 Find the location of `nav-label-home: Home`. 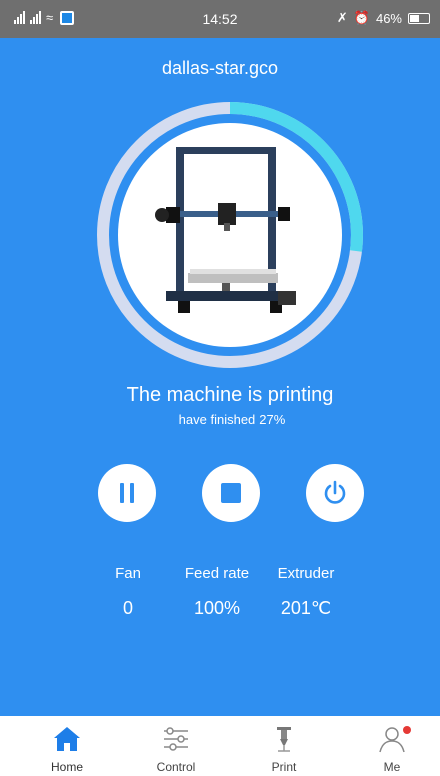

nav-label-home: Home is located at coordinates (66, 767).